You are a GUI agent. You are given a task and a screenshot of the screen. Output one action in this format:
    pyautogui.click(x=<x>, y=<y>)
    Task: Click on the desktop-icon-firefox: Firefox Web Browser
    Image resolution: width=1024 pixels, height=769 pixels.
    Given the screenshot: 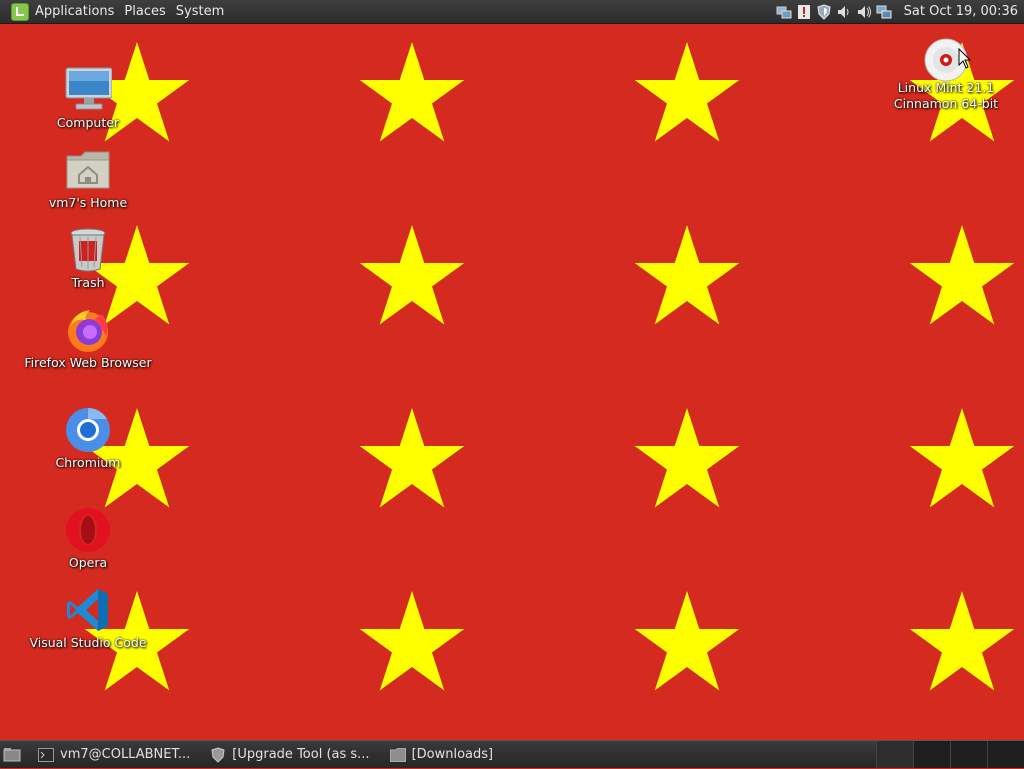 What is the action you would take?
    pyautogui.click(x=88, y=338)
    